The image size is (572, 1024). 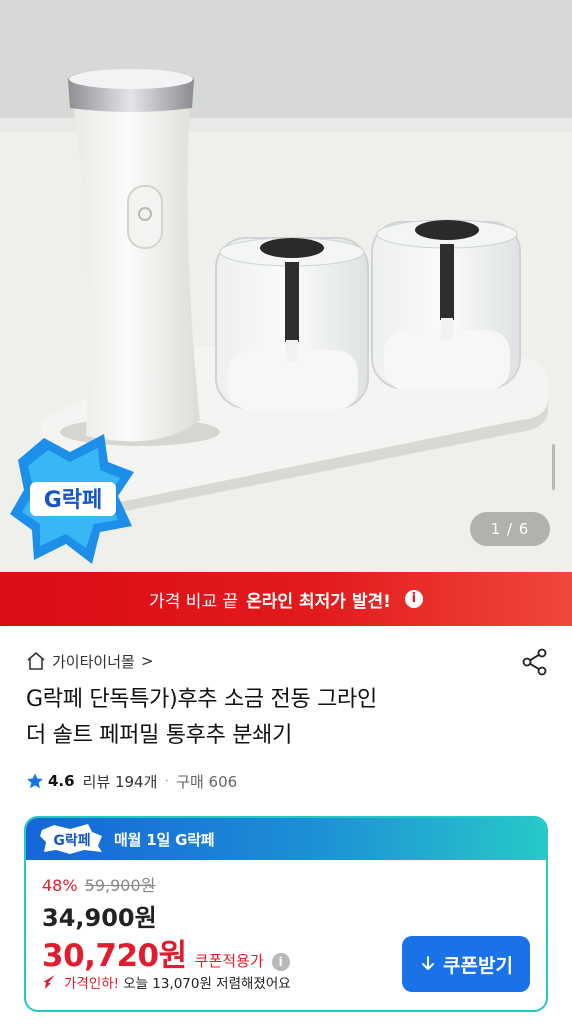 What do you see at coordinates (510, 529) in the screenshot?
I see `image-counter: 1 / 6` at bounding box center [510, 529].